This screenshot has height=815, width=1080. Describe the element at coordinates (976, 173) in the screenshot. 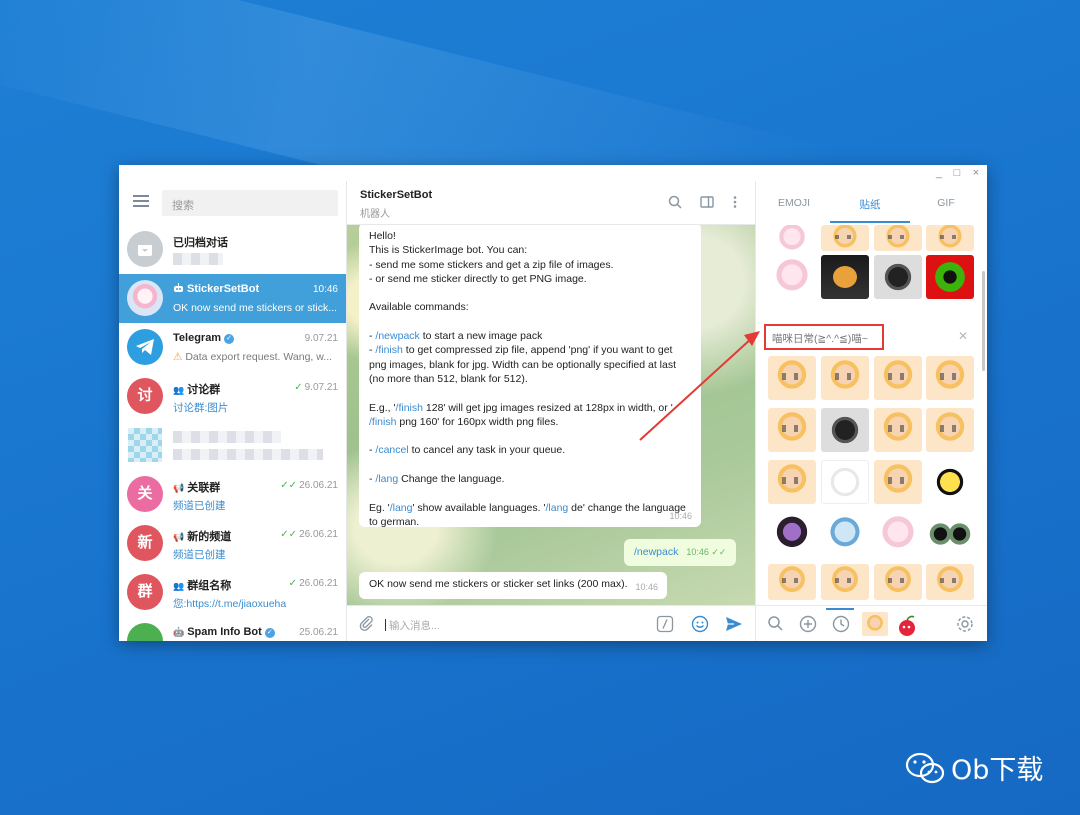

I see `close-button: ×` at that location.